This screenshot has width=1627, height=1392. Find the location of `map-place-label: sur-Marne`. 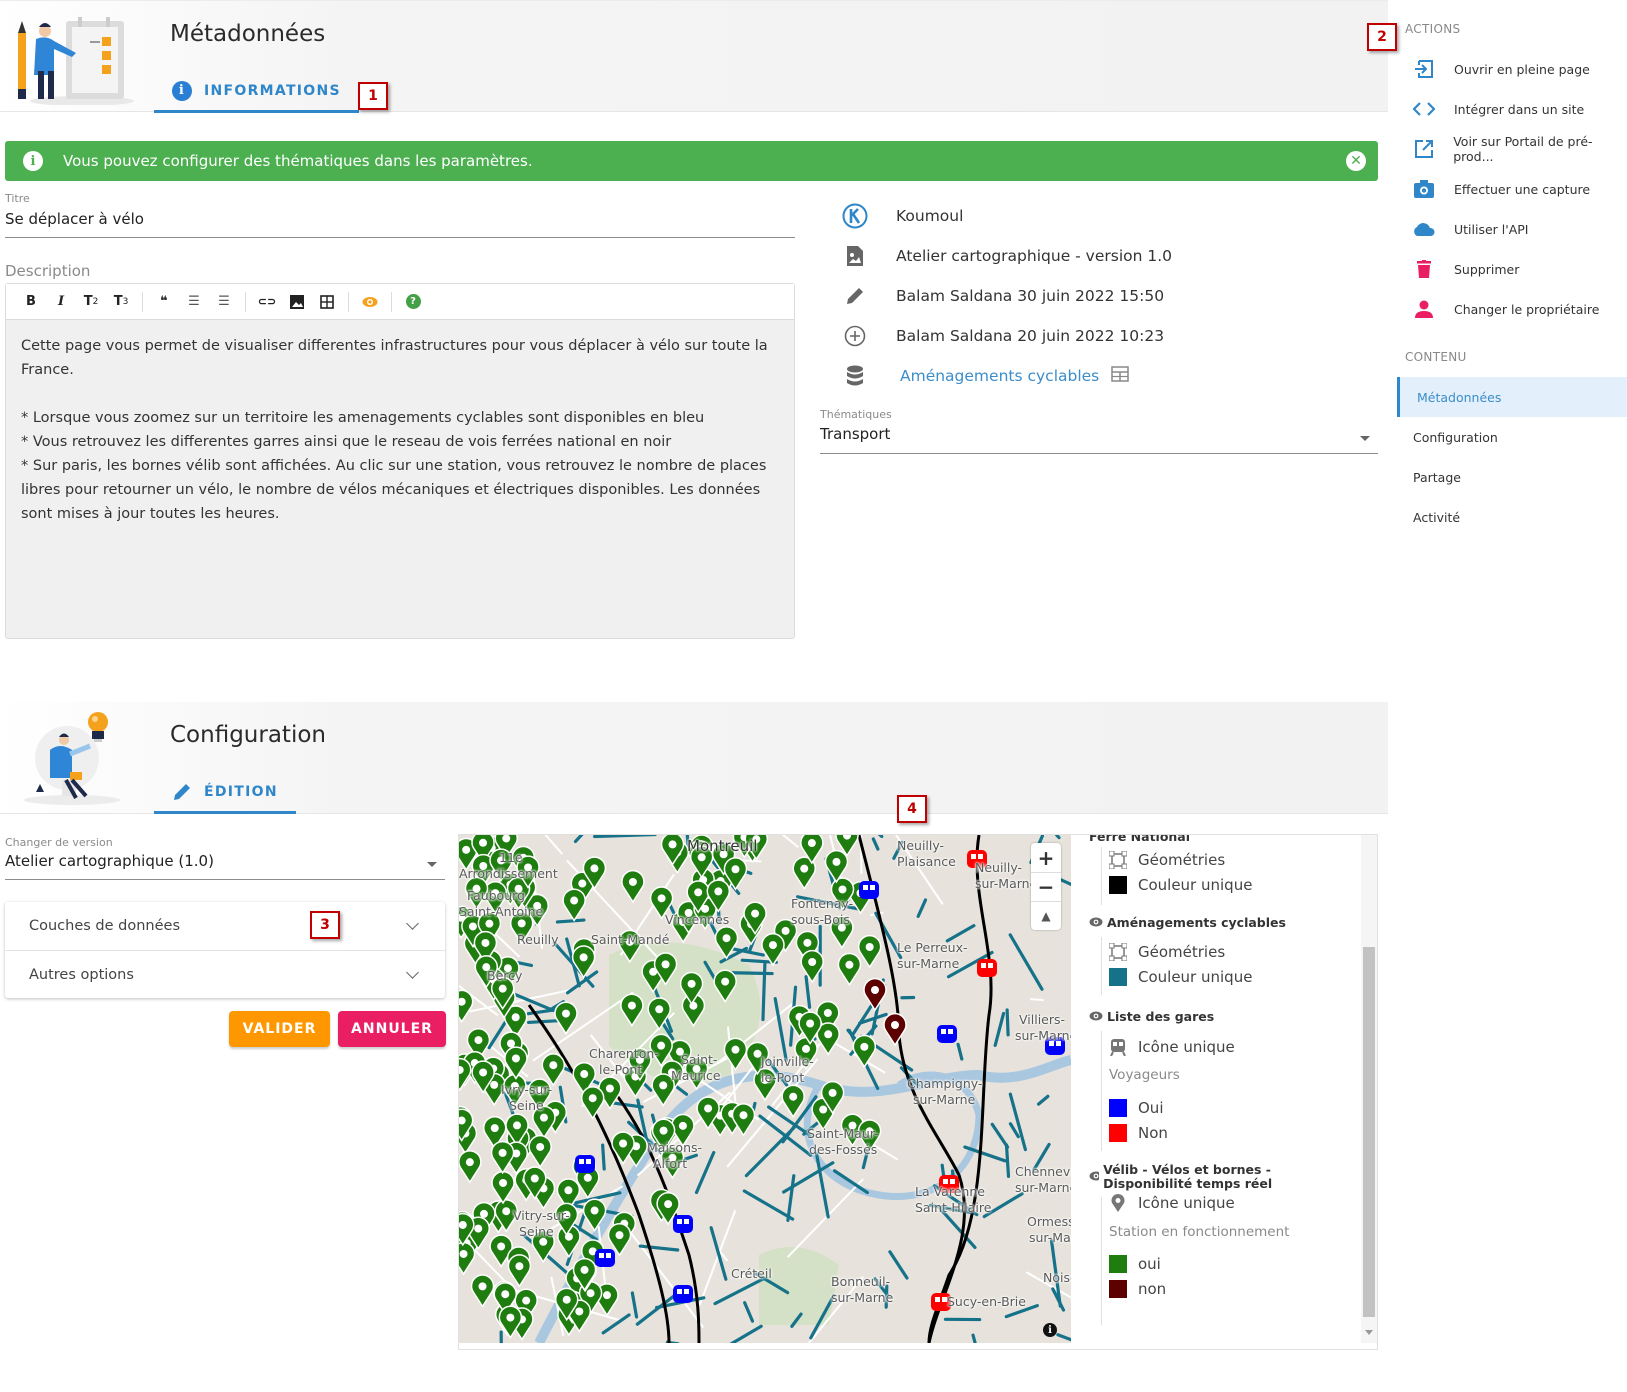

map-place-label: sur-Marne is located at coordinates (1050, 1237).